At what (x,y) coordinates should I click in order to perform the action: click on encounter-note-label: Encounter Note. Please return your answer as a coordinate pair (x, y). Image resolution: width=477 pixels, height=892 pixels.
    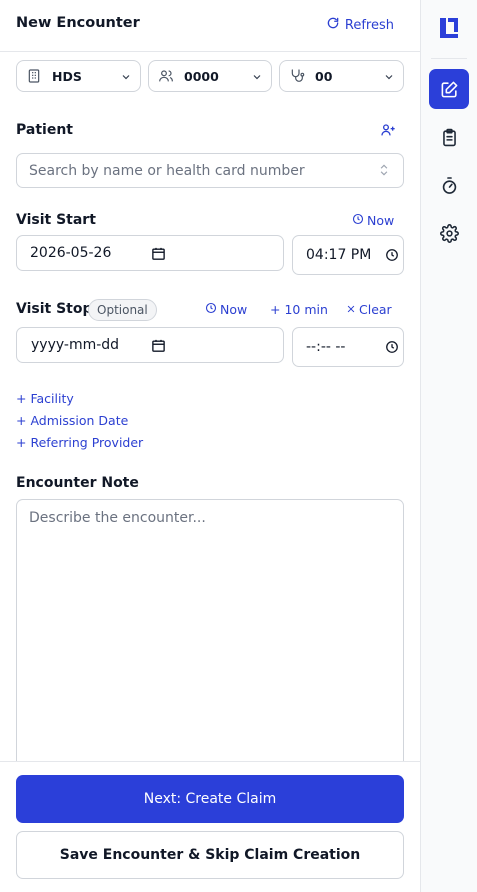
    Looking at the image, I should click on (77, 483).